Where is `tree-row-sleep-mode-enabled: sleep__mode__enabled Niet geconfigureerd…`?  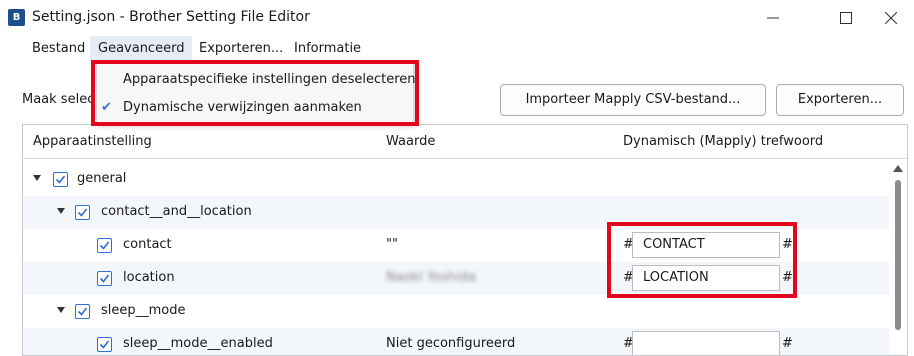
tree-row-sleep-mode-enabled: sleep__mode__enabled Niet geconfigureerd… is located at coordinates (456, 341).